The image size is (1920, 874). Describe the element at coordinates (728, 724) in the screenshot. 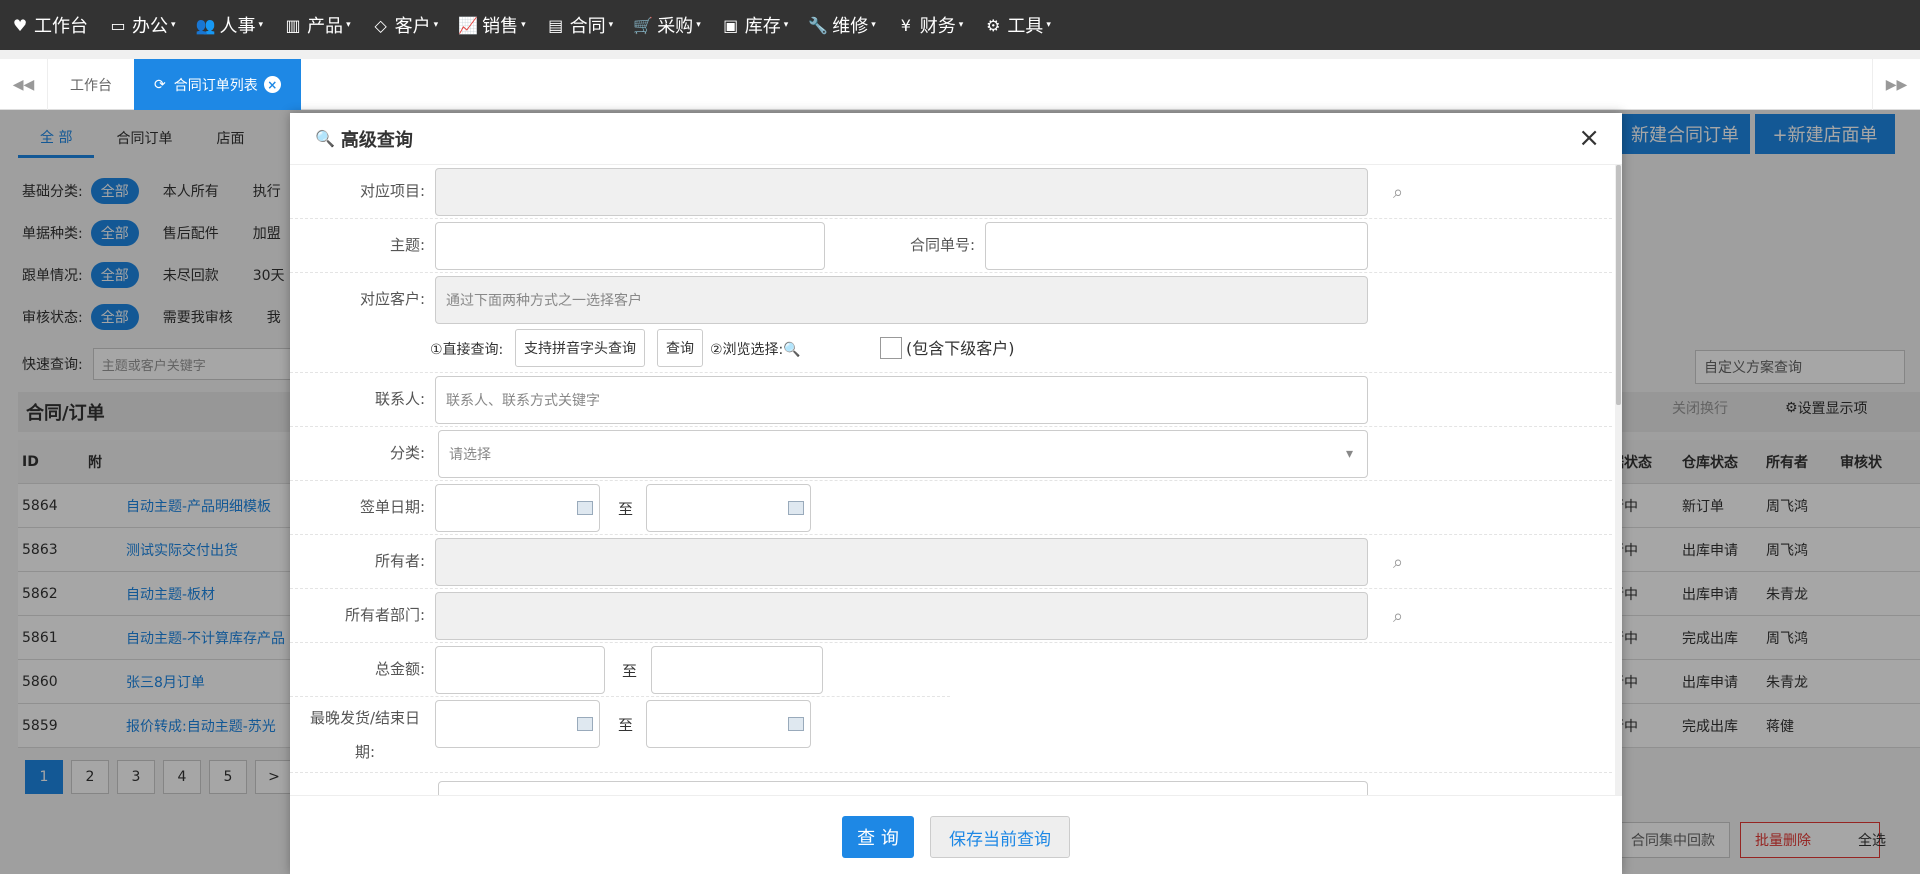

I see `last-ship-to` at that location.